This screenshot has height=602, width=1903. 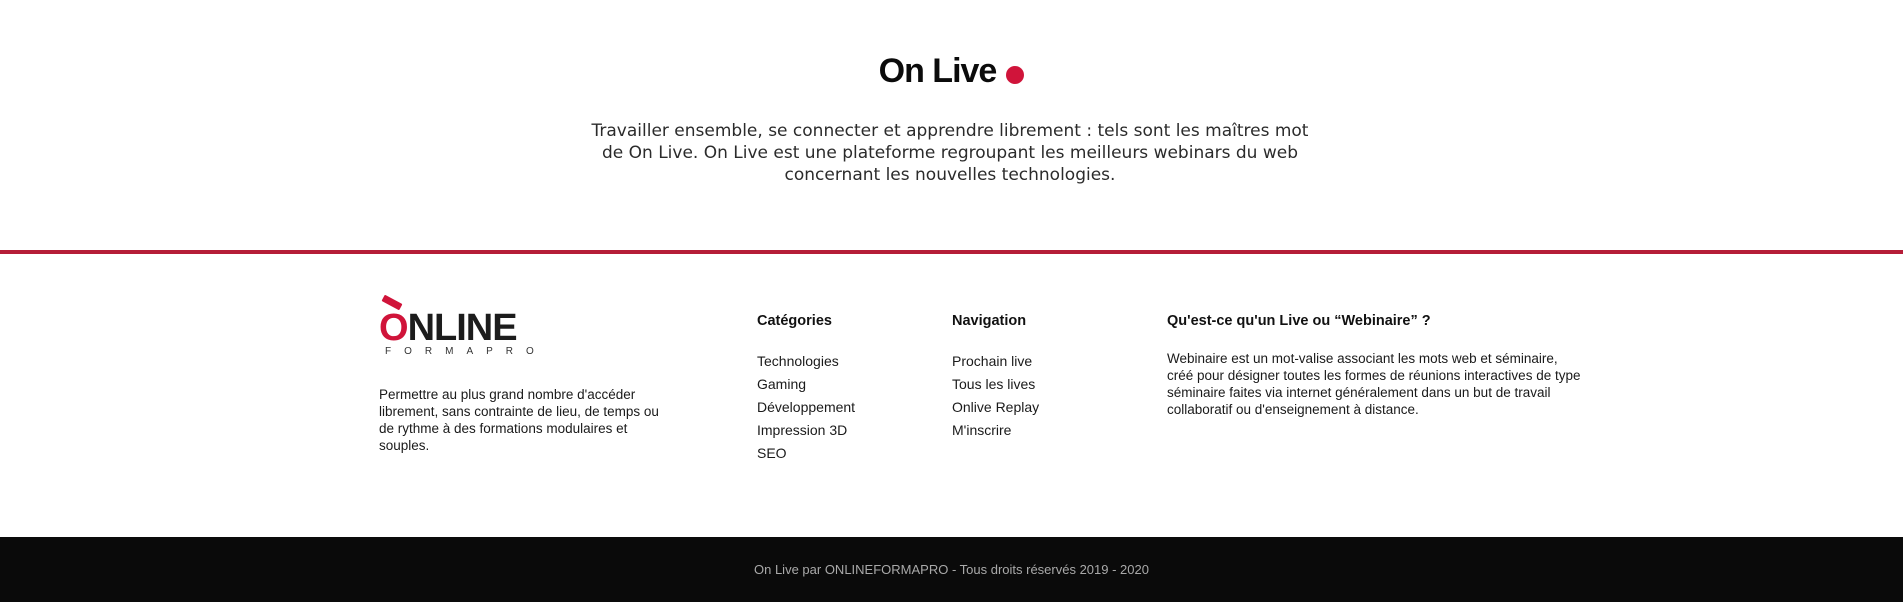 What do you see at coordinates (794, 321) in the screenshot?
I see `categories-heading: Catégories` at bounding box center [794, 321].